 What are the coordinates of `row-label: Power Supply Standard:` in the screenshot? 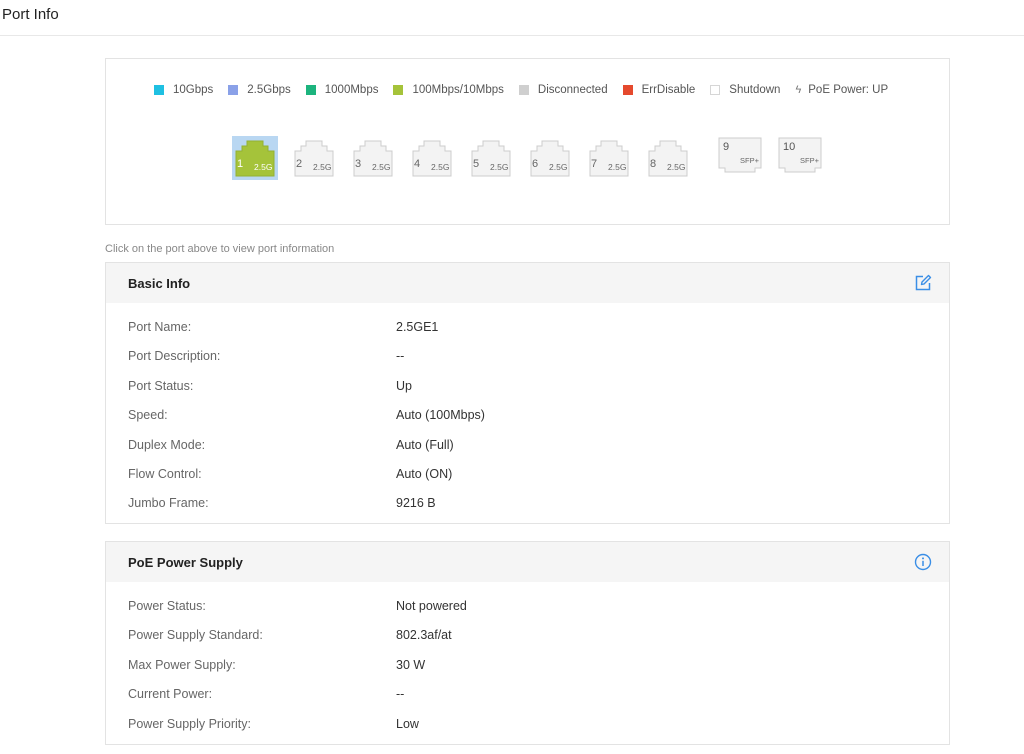 It's located at (195, 635).